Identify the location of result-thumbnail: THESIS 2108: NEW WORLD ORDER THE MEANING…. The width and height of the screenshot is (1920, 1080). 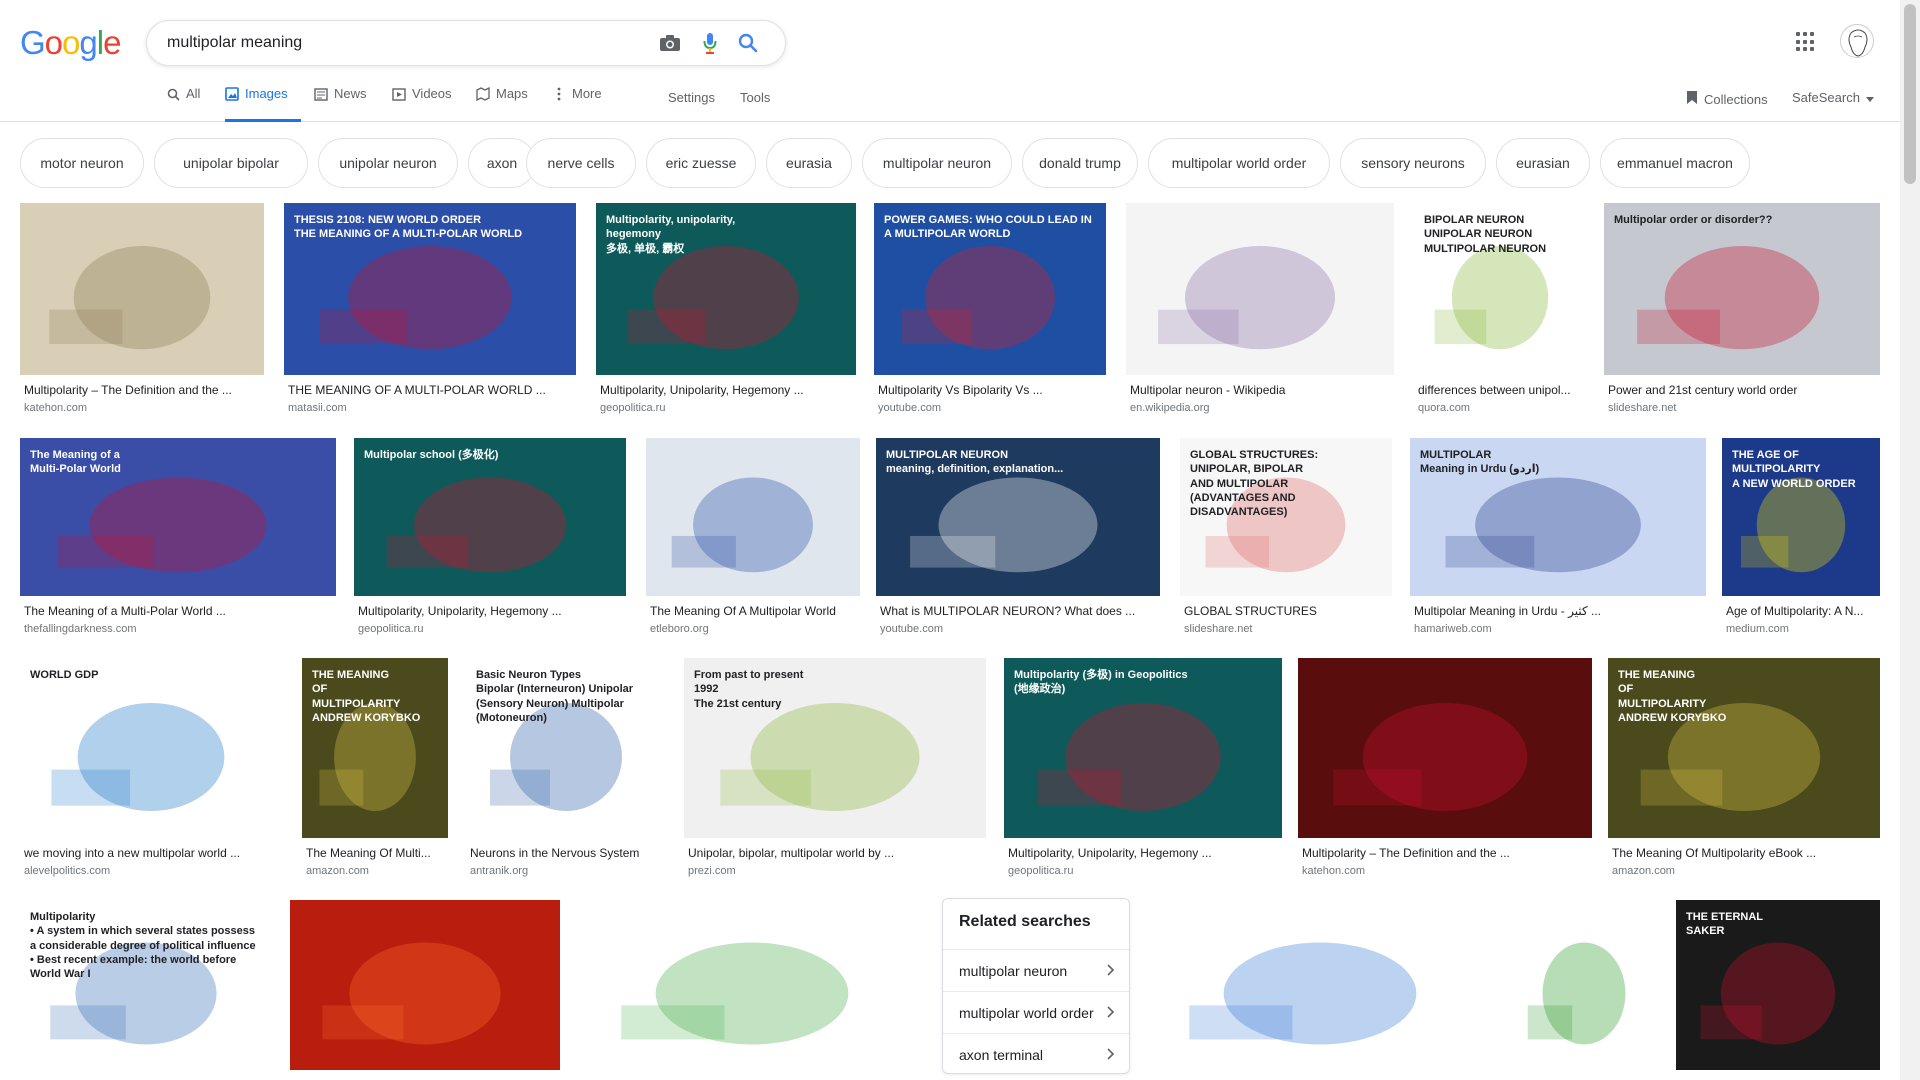
(430, 289).